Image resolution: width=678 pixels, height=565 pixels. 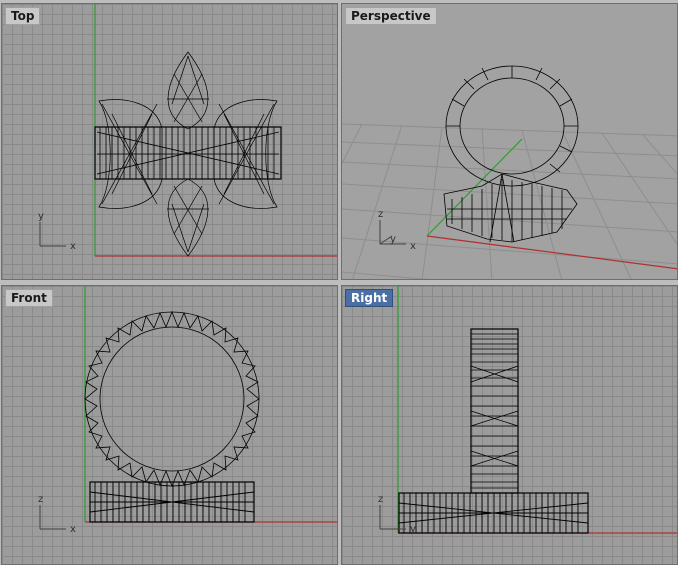 I want to click on ring-front, so click(x=172, y=399).